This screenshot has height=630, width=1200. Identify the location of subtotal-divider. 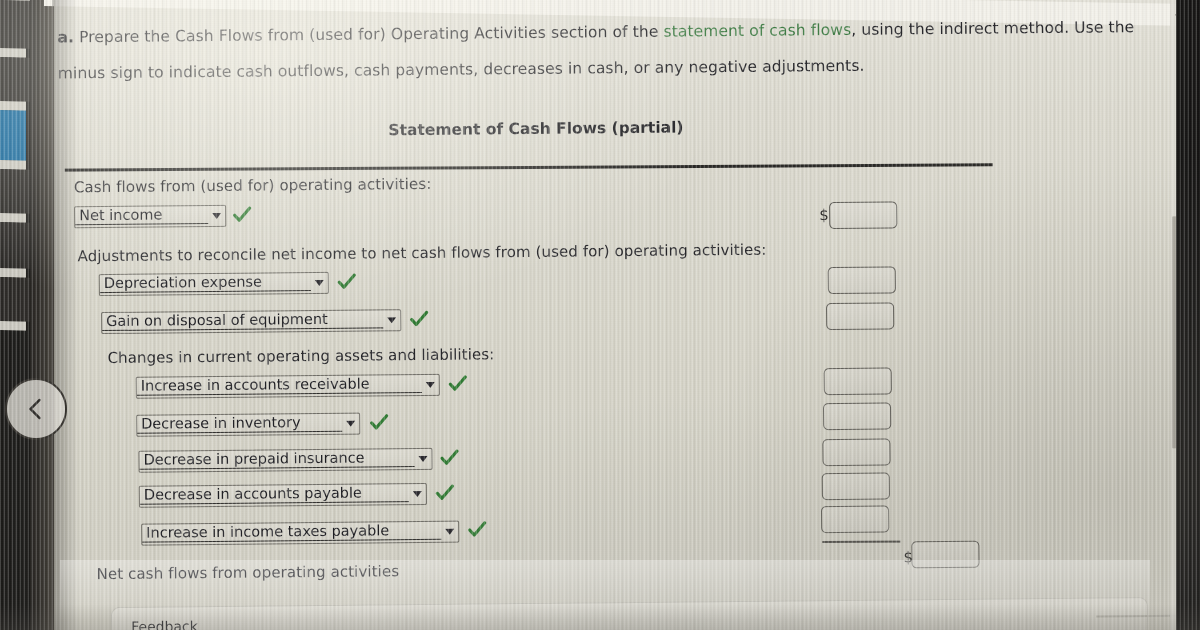
(861, 541).